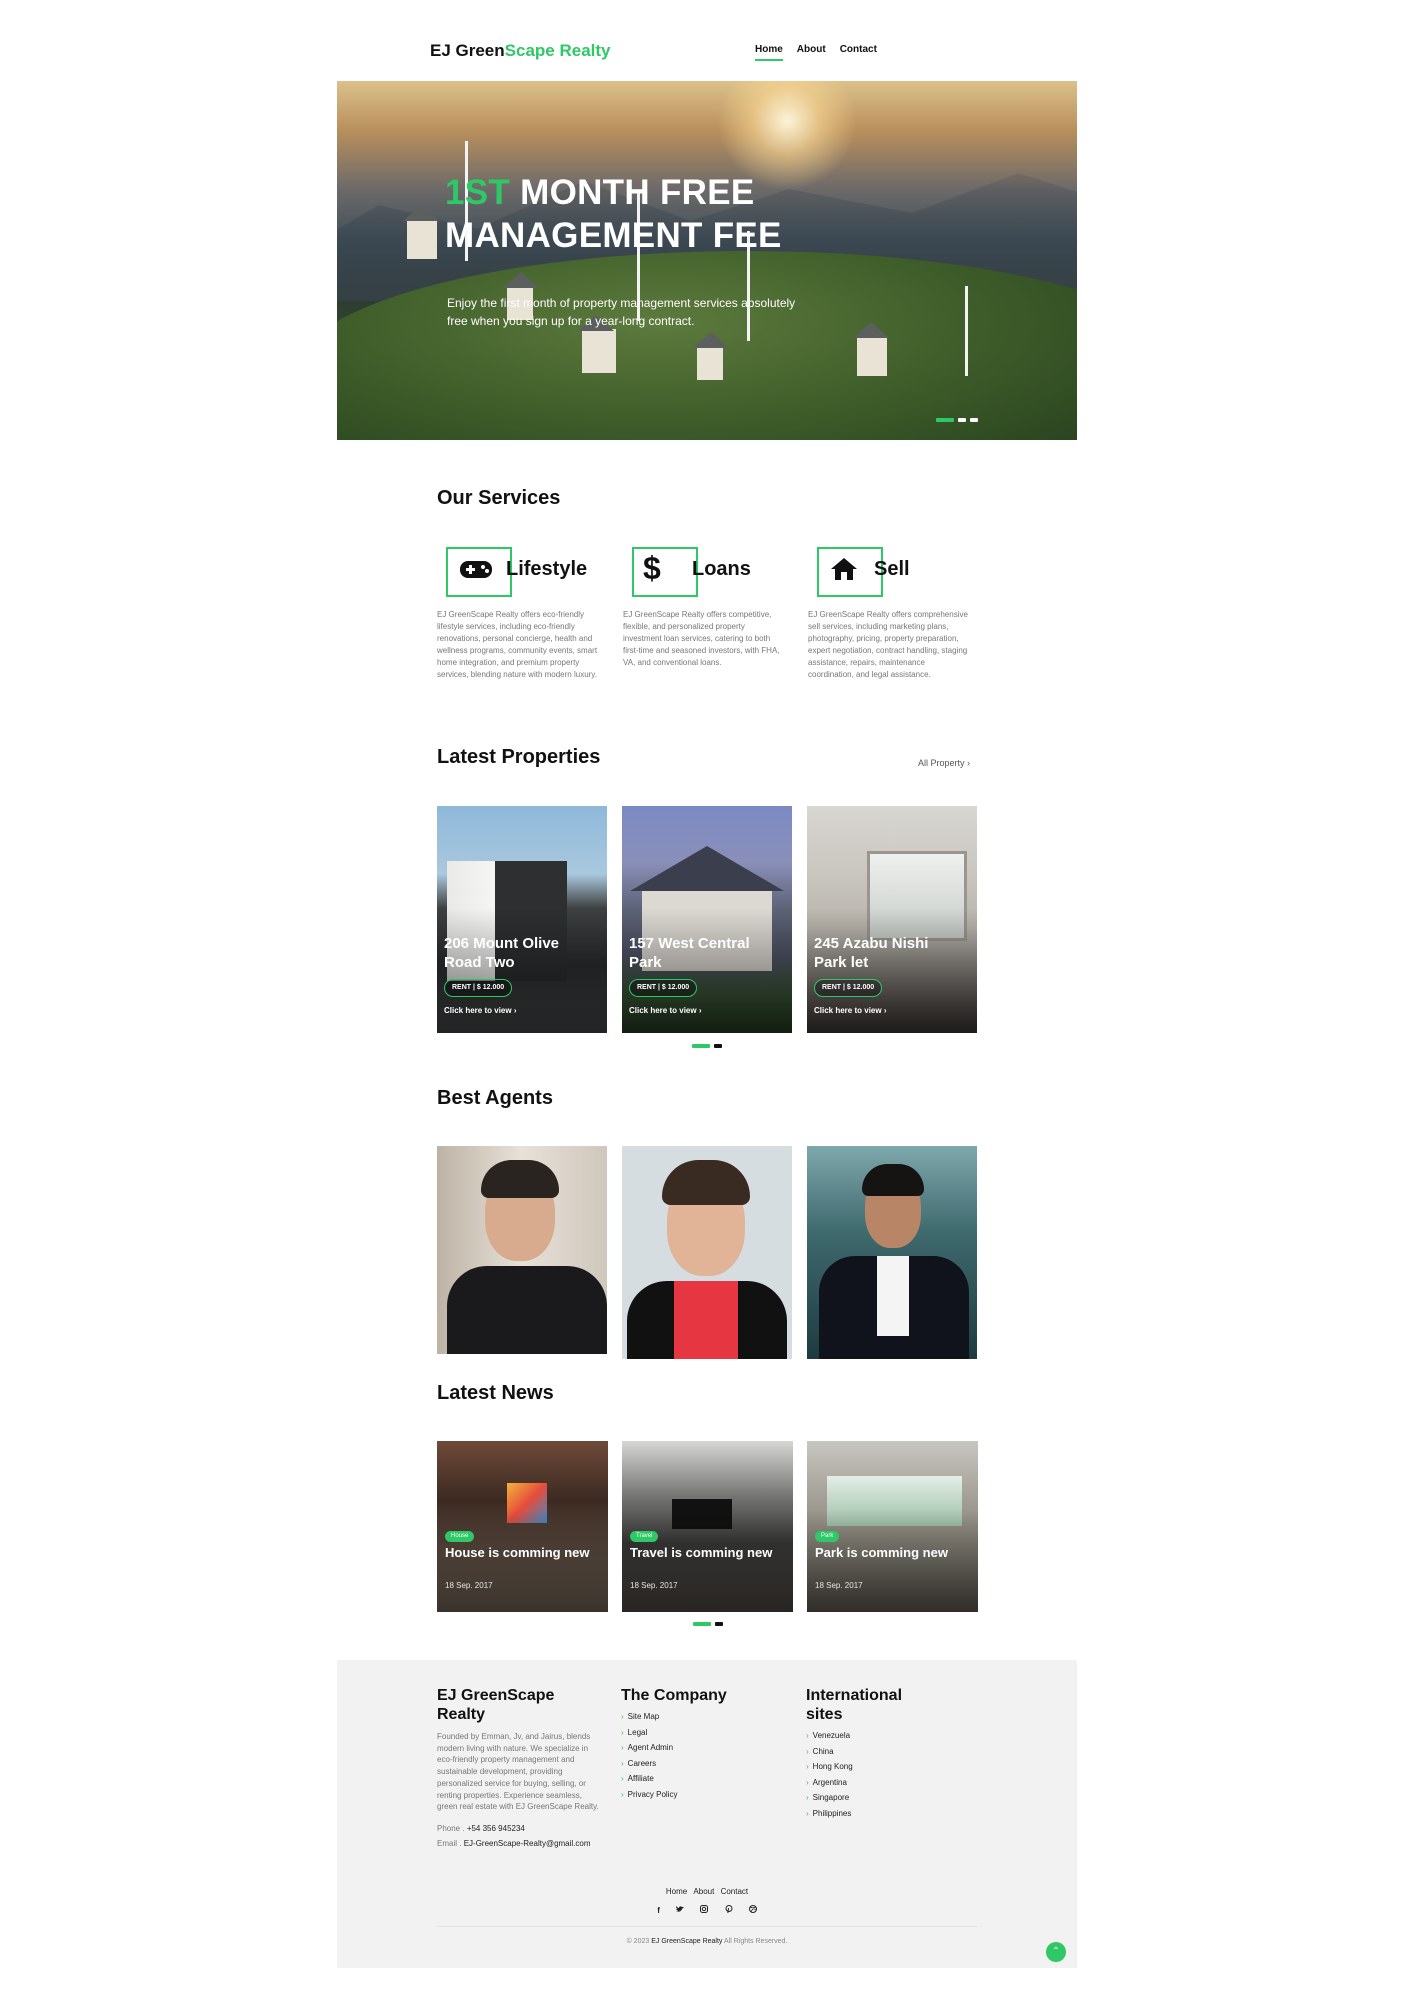 The image size is (1414, 2000). Describe the element at coordinates (689, 953) in the screenshot. I see `property-title: 157 West Central Park` at that location.